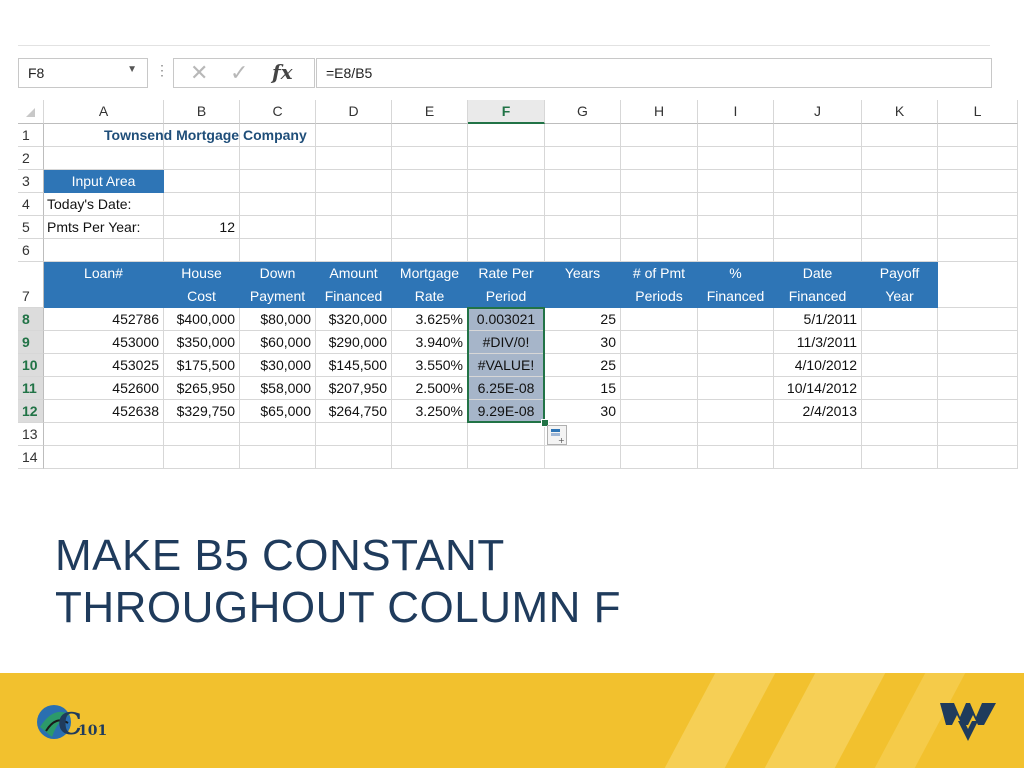  What do you see at coordinates (202, 227) in the screenshot?
I see `cell-b5: 12` at bounding box center [202, 227].